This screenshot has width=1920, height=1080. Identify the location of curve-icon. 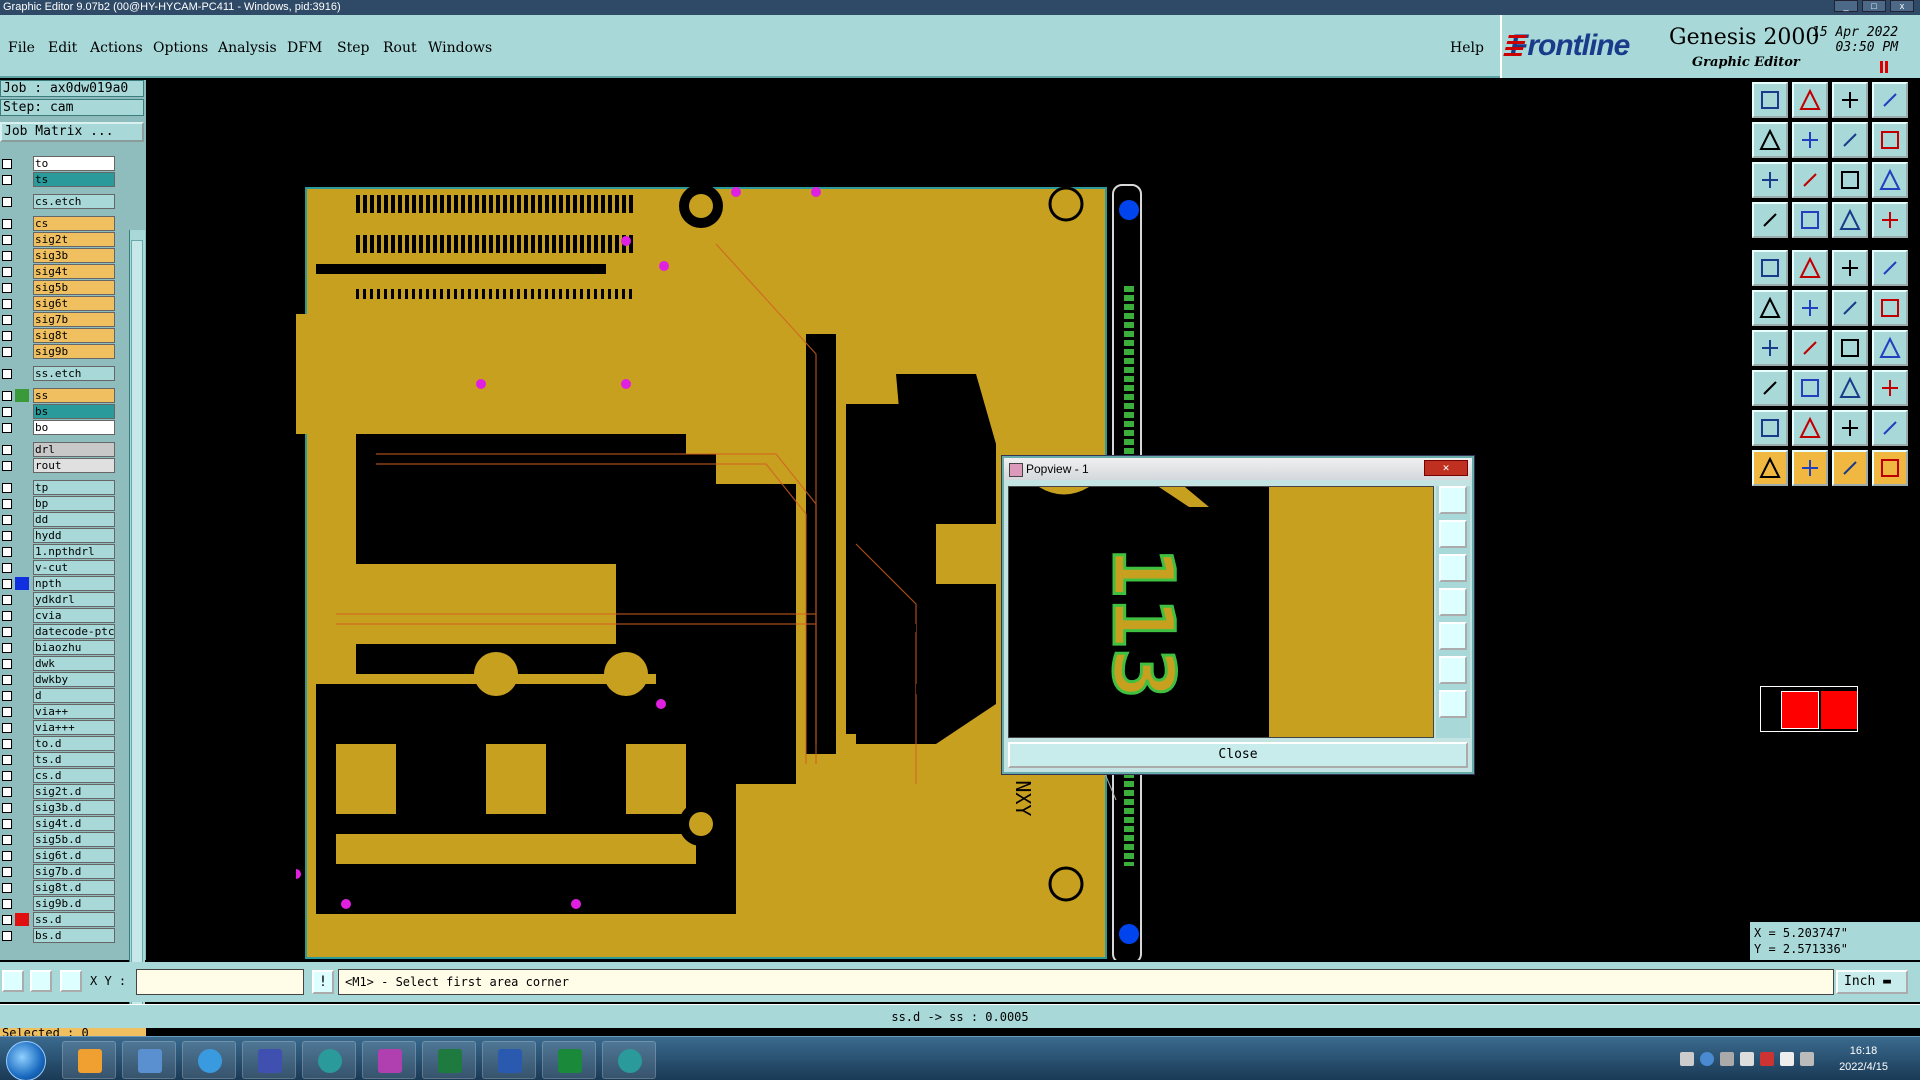
(1850, 348).